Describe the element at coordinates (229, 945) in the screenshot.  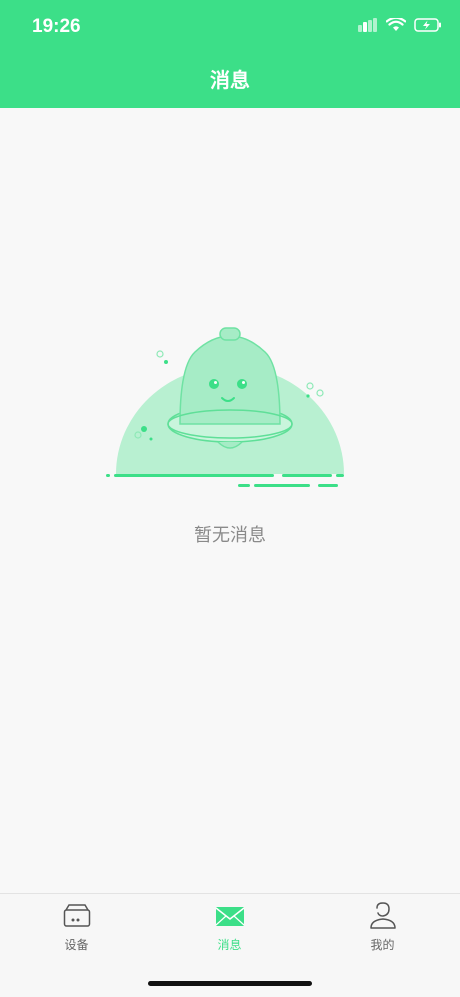
I see `tab-label-messages: 消息` at that location.